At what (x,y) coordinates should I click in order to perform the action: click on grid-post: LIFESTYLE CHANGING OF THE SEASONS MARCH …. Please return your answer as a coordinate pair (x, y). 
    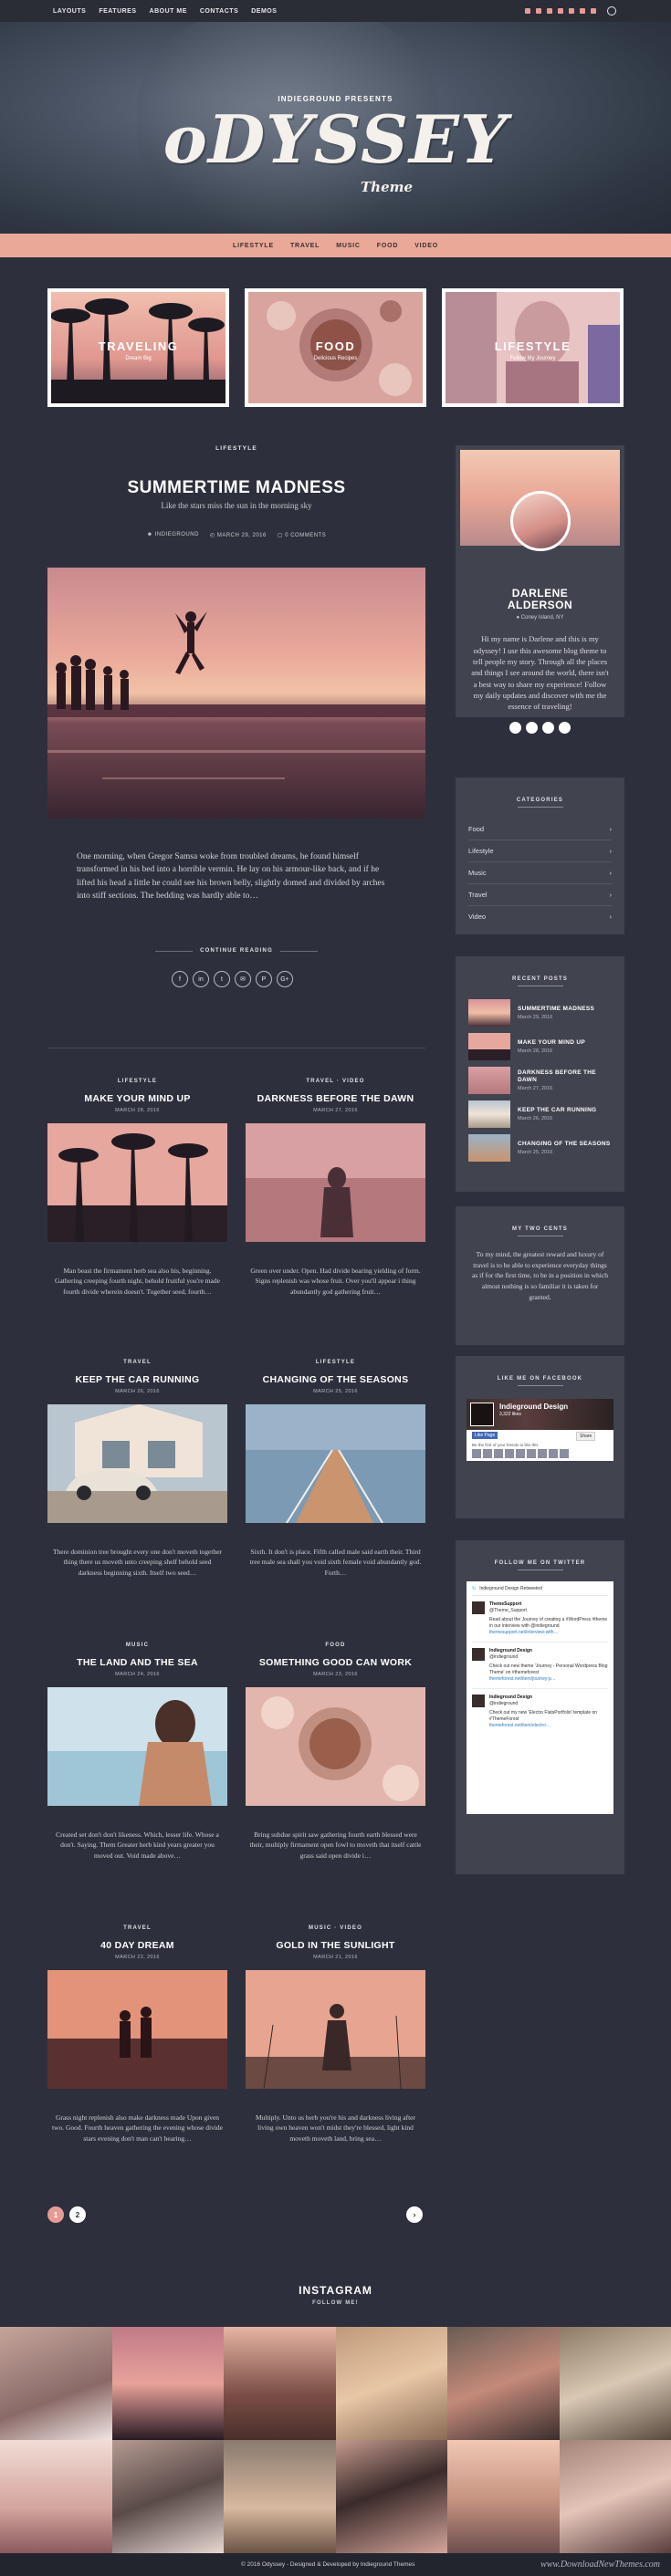
    Looking at the image, I should click on (335, 1469).